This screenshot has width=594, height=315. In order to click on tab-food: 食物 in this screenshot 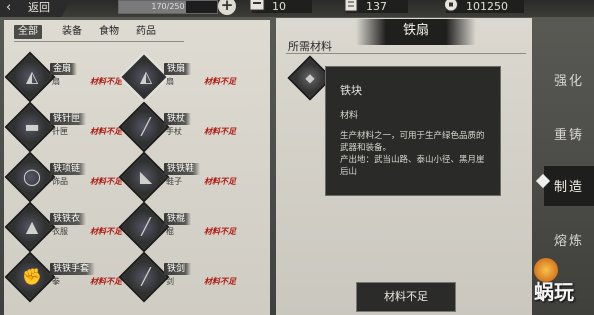, I will do `click(109, 32)`.